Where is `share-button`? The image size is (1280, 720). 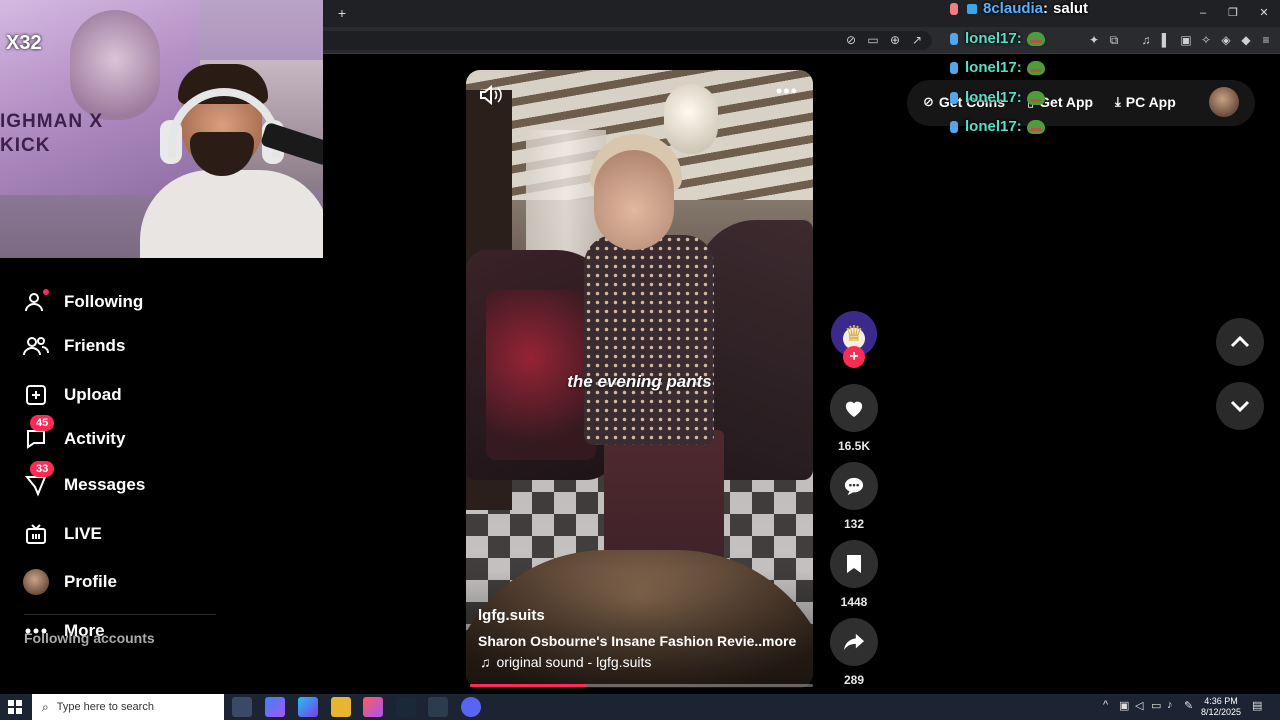 share-button is located at coordinates (854, 642).